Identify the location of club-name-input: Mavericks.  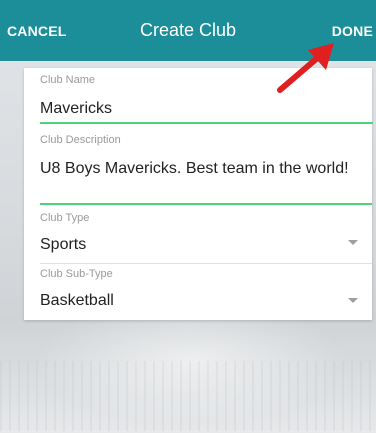
(76, 109).